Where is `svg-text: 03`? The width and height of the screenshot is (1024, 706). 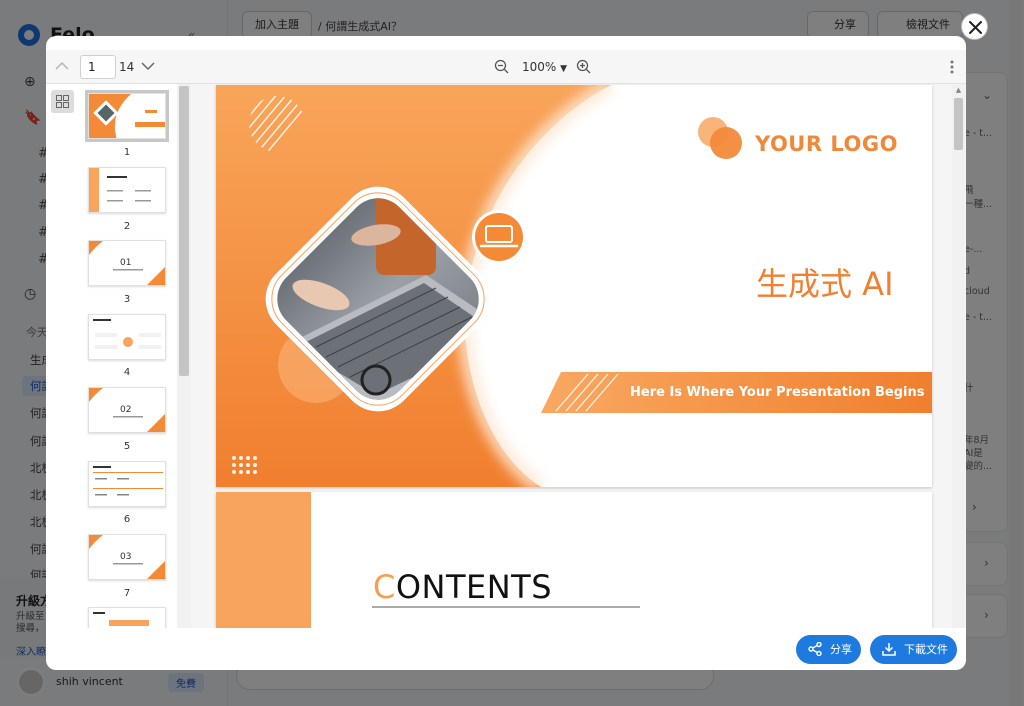
svg-text: 03 is located at coordinates (125, 557).